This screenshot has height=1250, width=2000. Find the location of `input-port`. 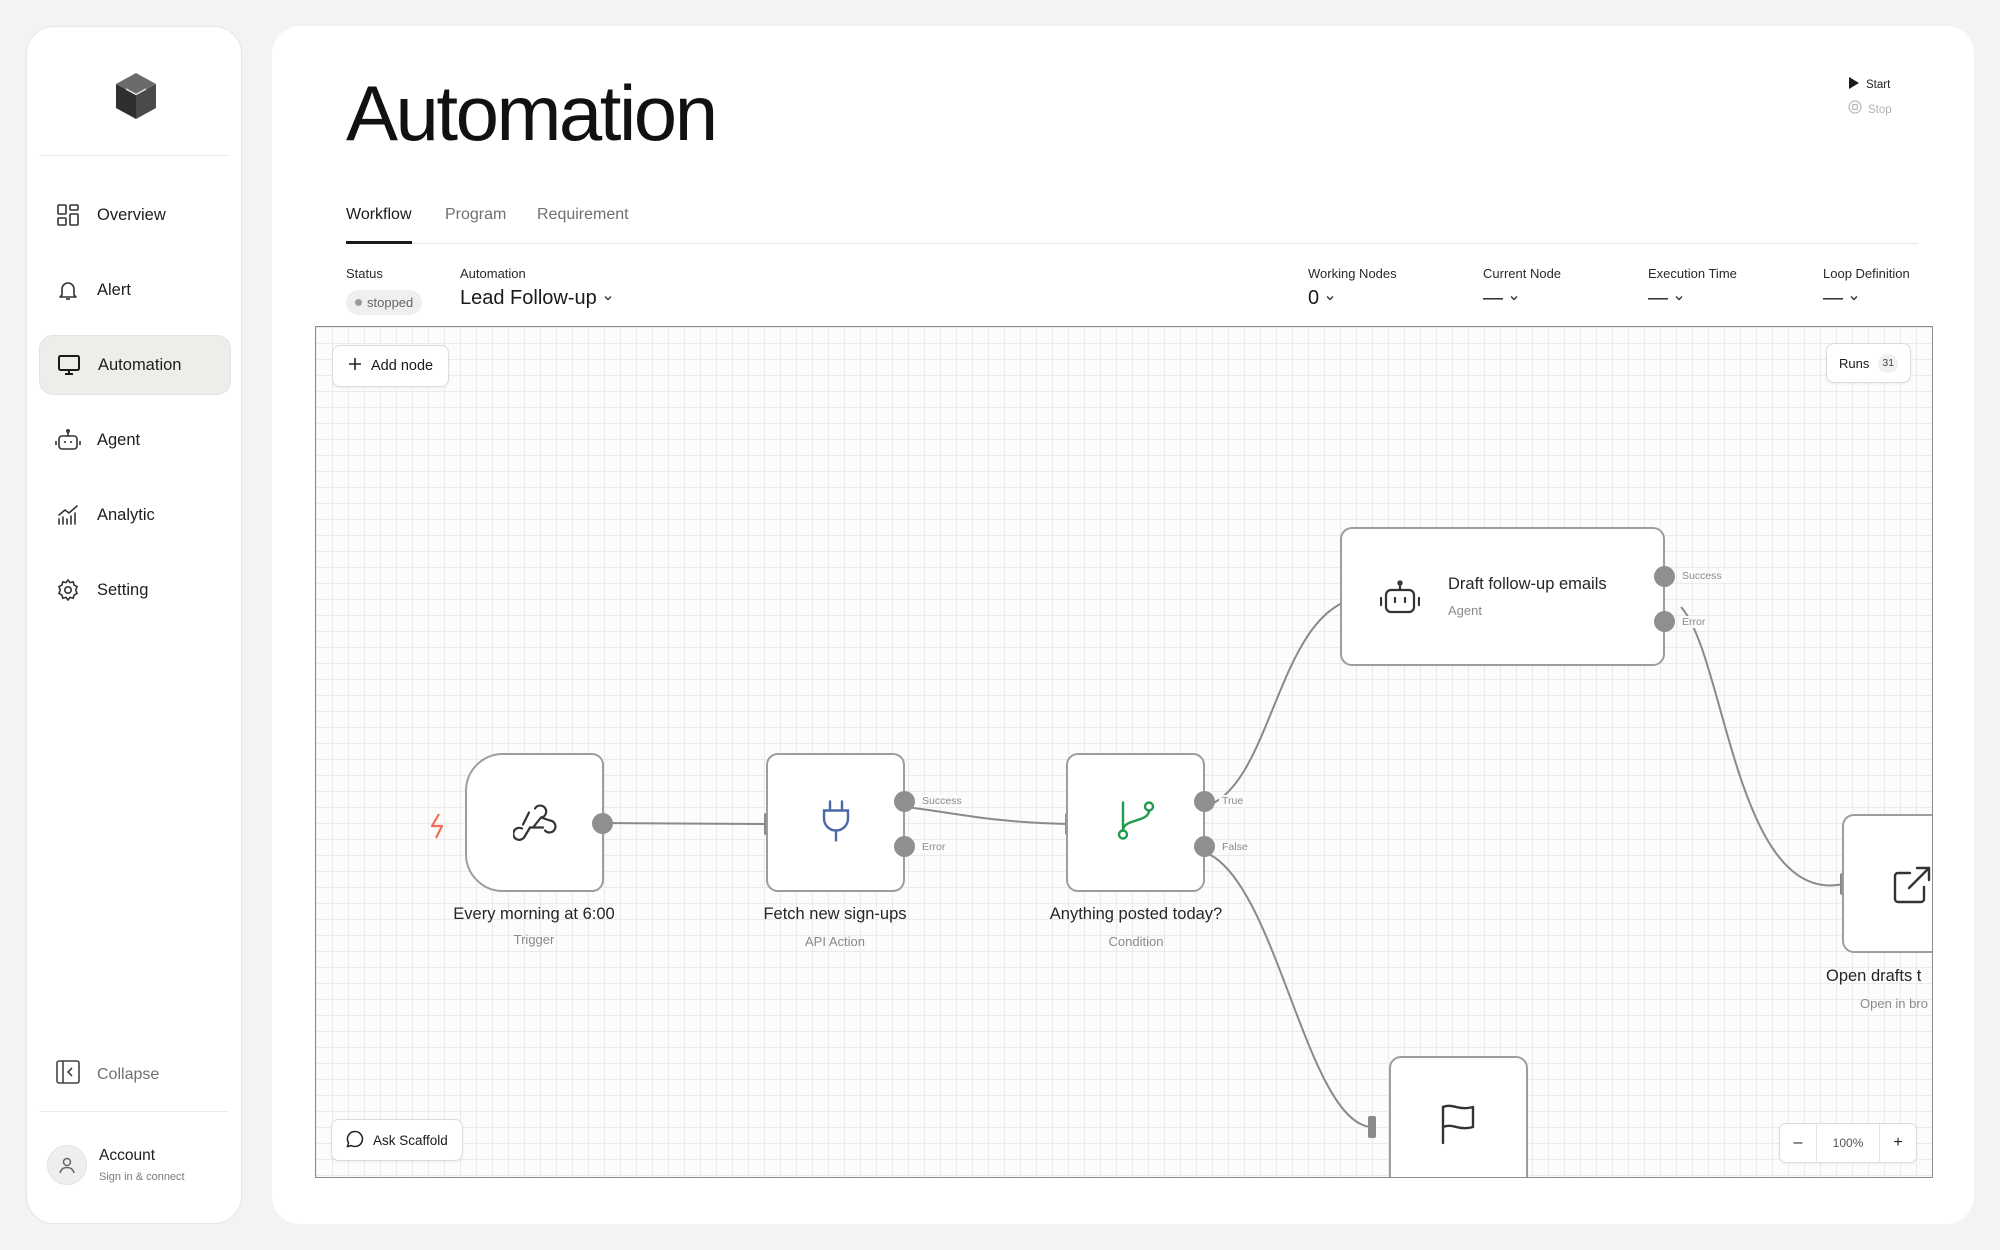

input-port is located at coordinates (1372, 1127).